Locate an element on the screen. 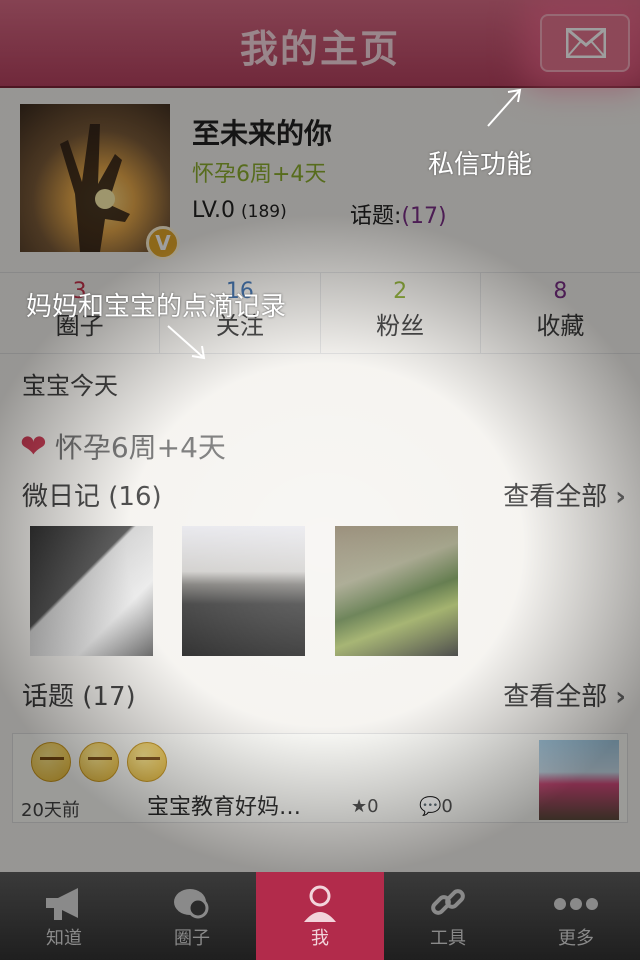  tab-me: 我 is located at coordinates (320, 916).